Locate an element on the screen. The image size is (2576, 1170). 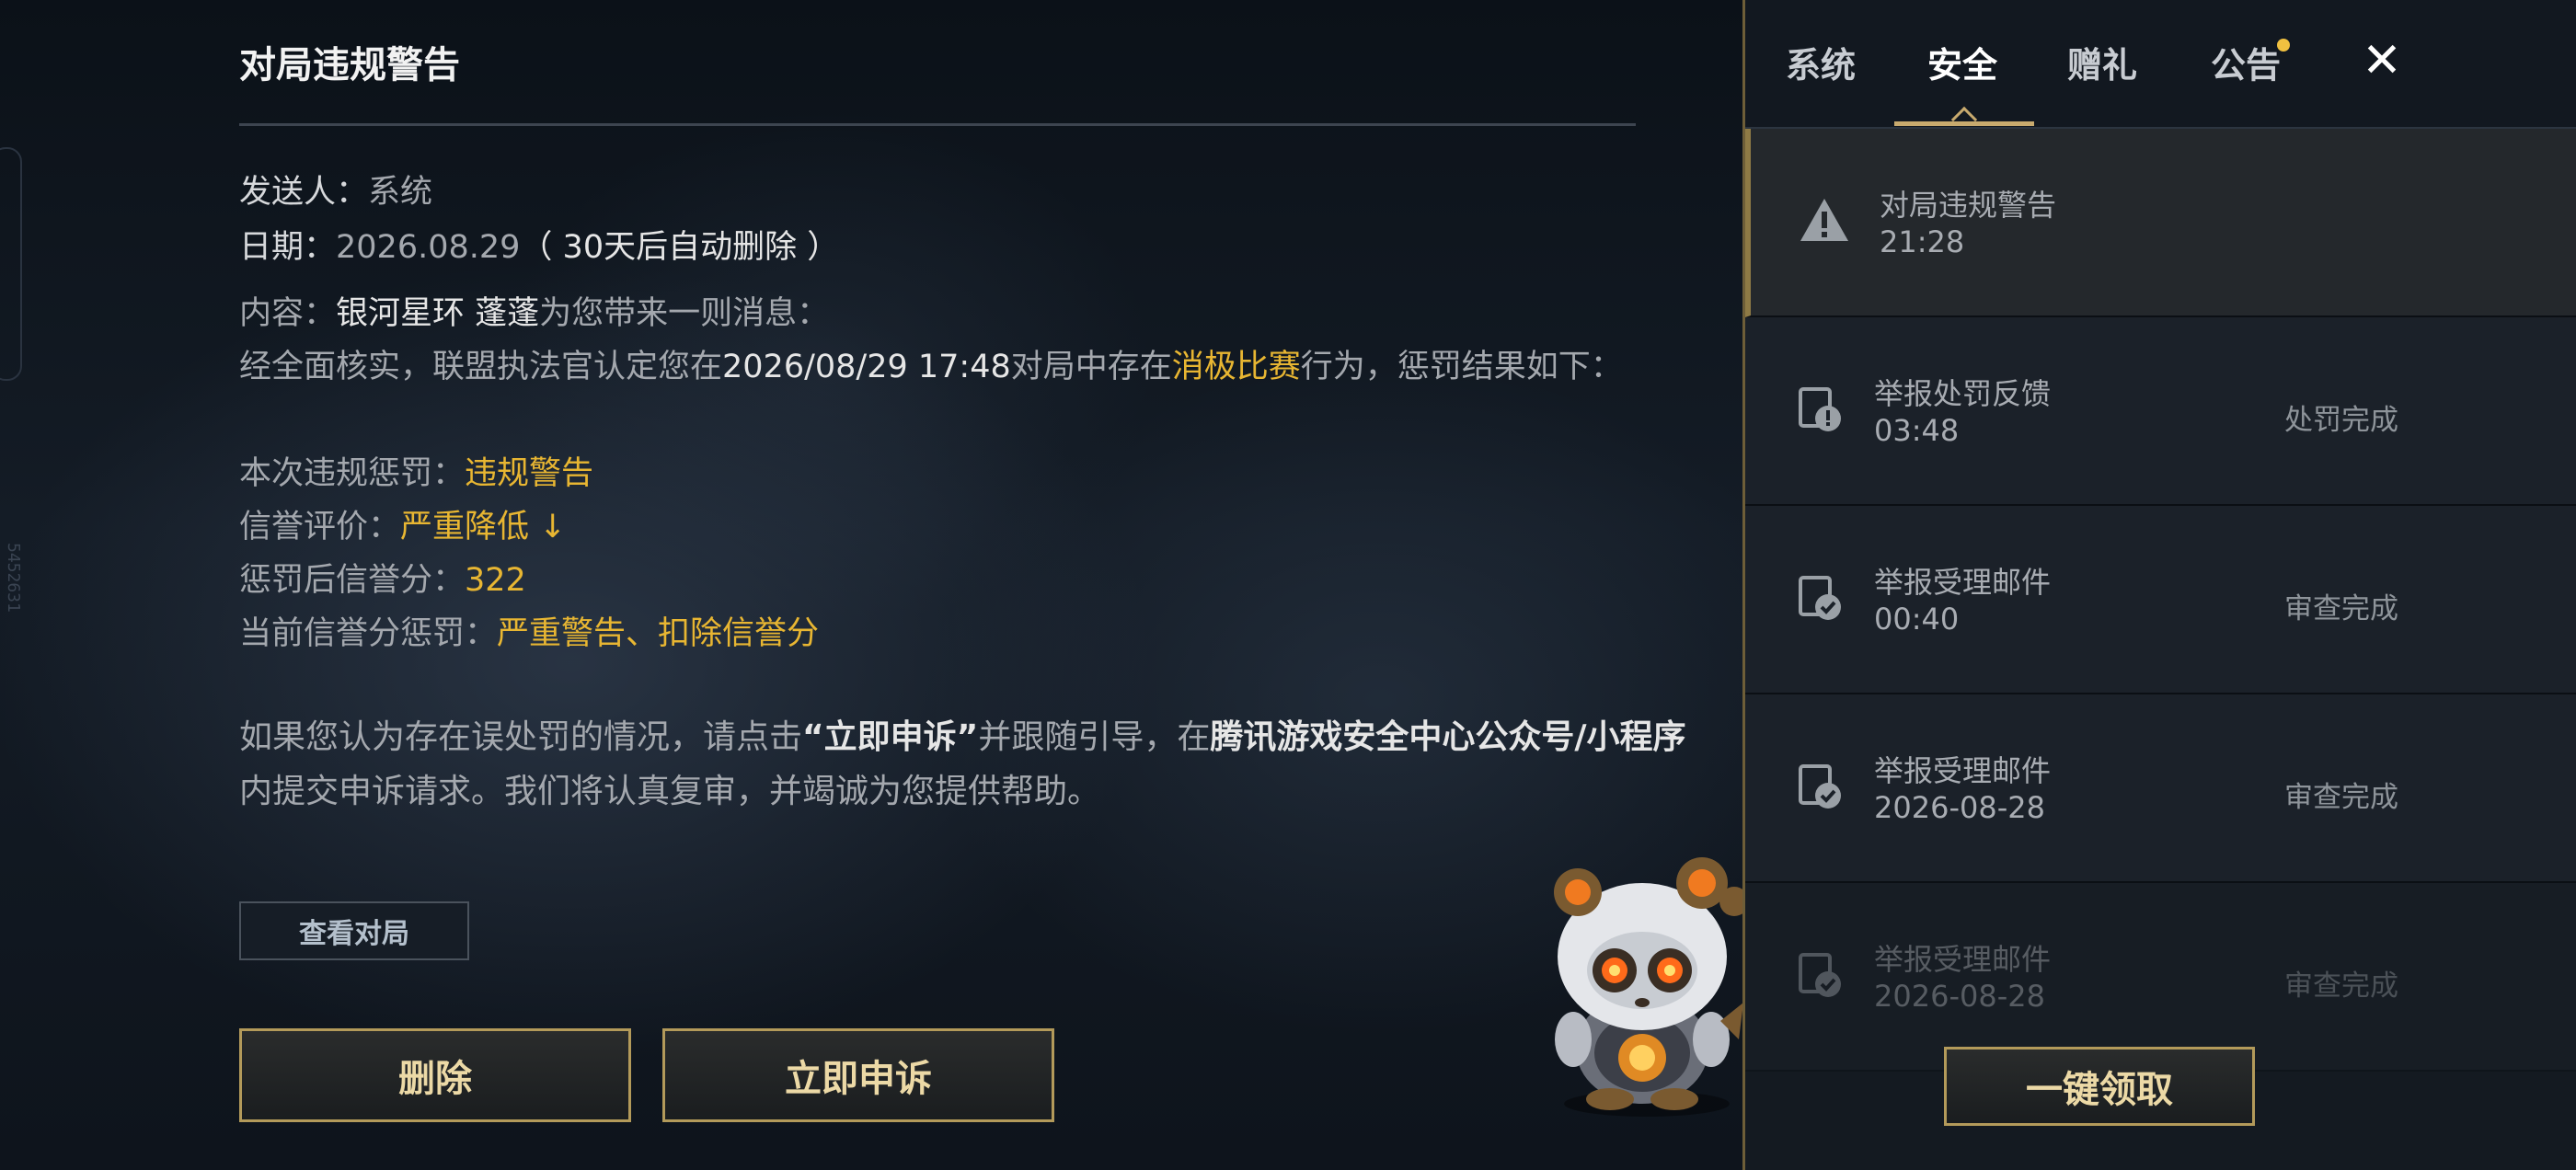
delete-button: 删除 is located at coordinates (435, 1075).